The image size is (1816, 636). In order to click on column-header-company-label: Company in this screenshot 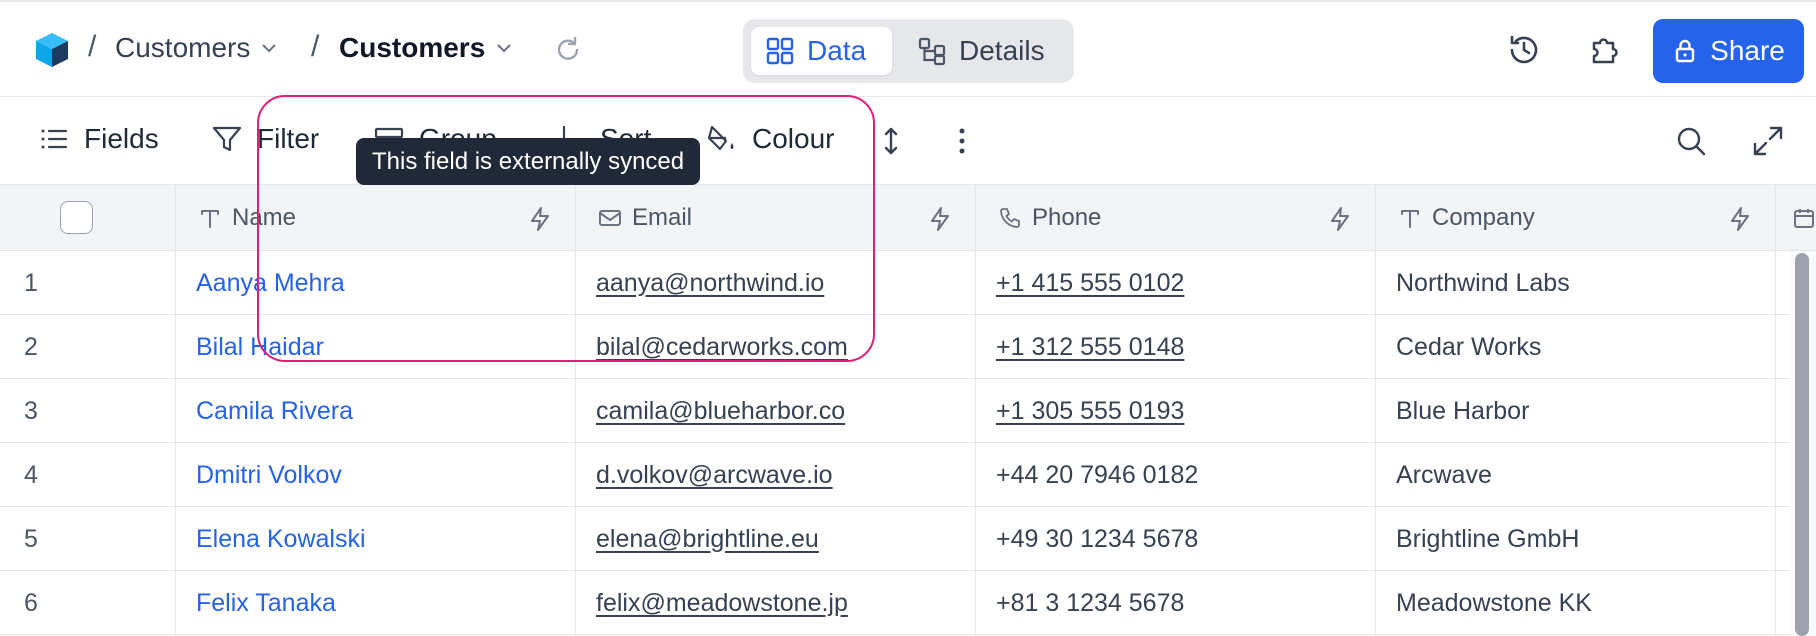, I will do `click(1483, 217)`.